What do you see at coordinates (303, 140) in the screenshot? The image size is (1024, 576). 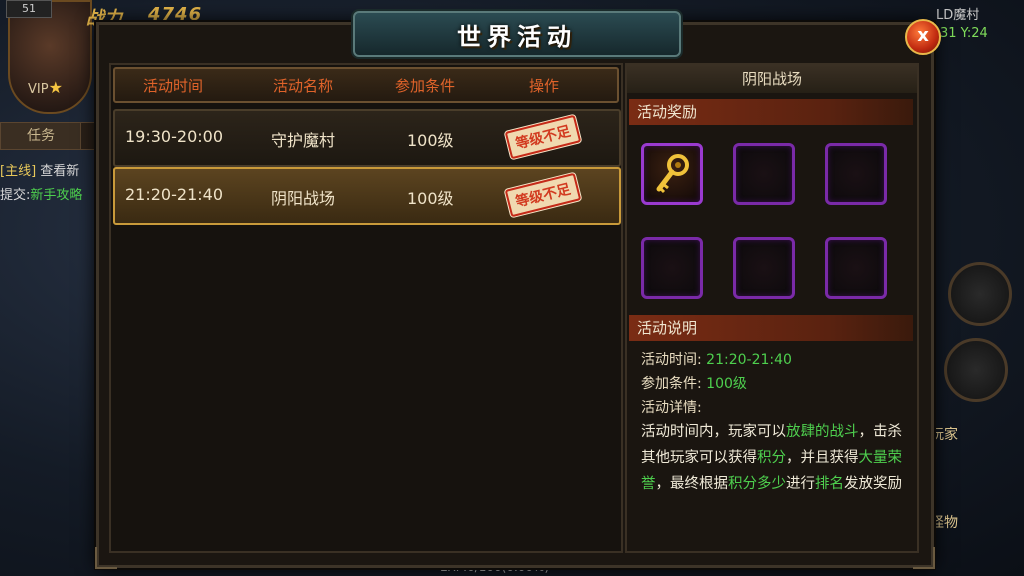 I see `row-name: 守护魔村` at bounding box center [303, 140].